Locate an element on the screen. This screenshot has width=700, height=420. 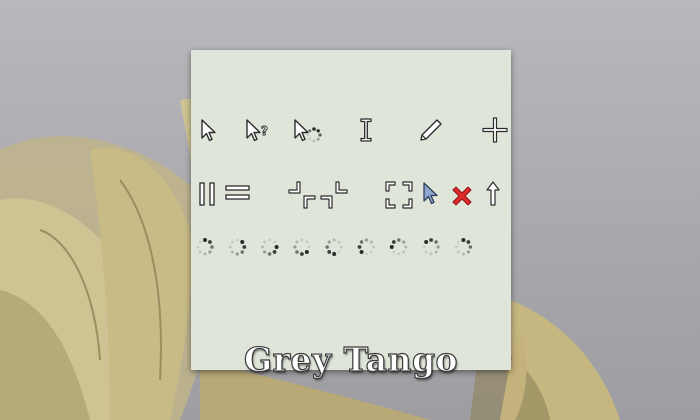
progress-arrow-cursor-icon is located at coordinates (308, 131).